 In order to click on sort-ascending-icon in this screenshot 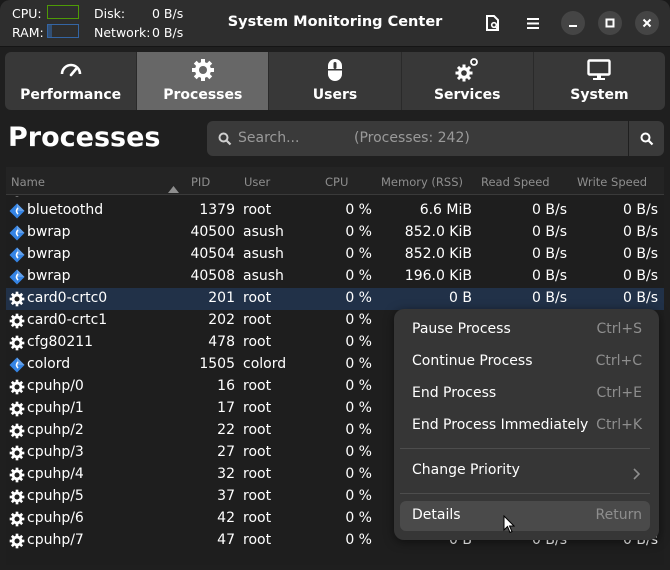, I will do `click(173, 187)`.